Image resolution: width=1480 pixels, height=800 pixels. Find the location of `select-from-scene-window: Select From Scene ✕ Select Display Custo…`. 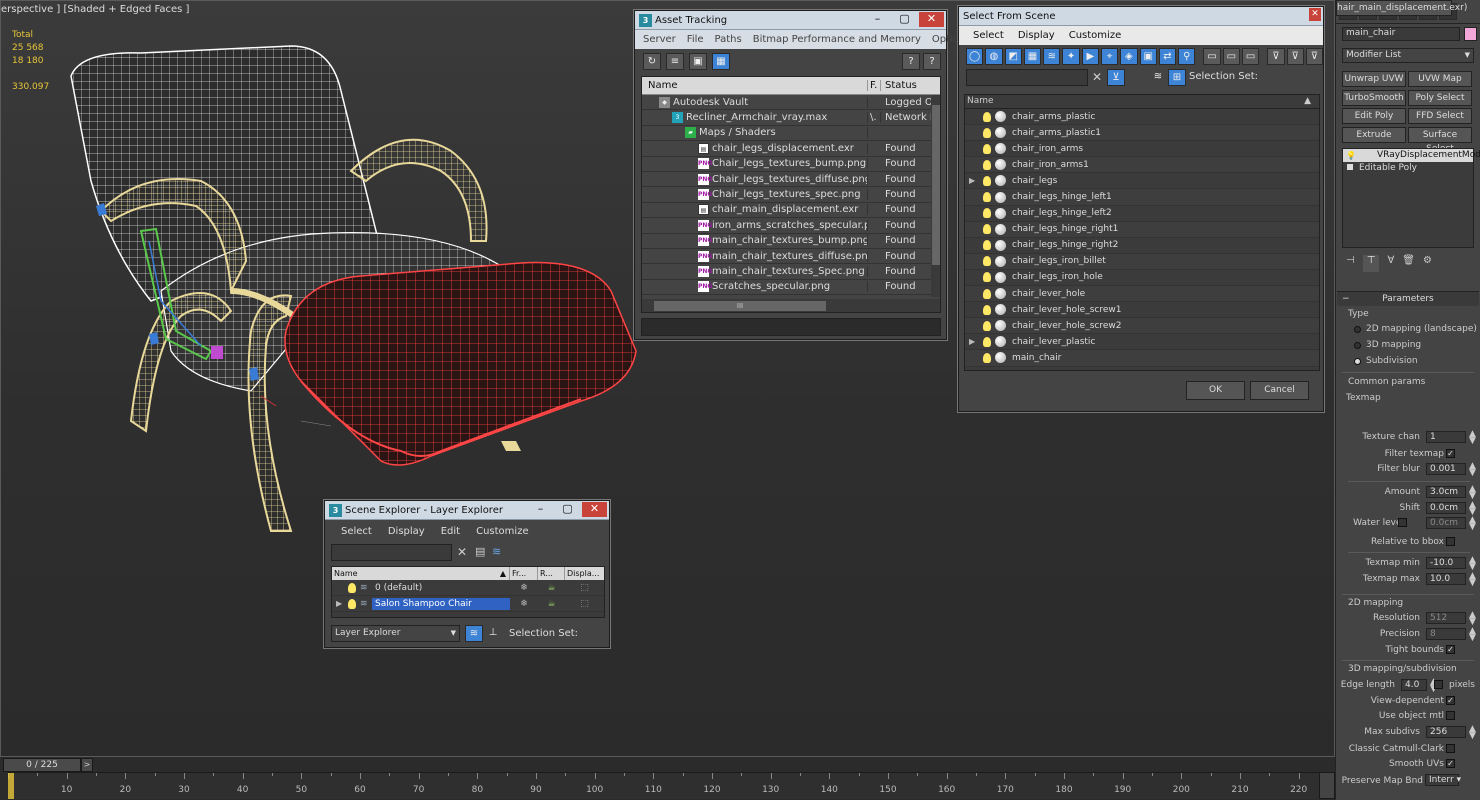

select-from-scene-window: Select From Scene ✕ Select Display Custo… is located at coordinates (1141, 209).